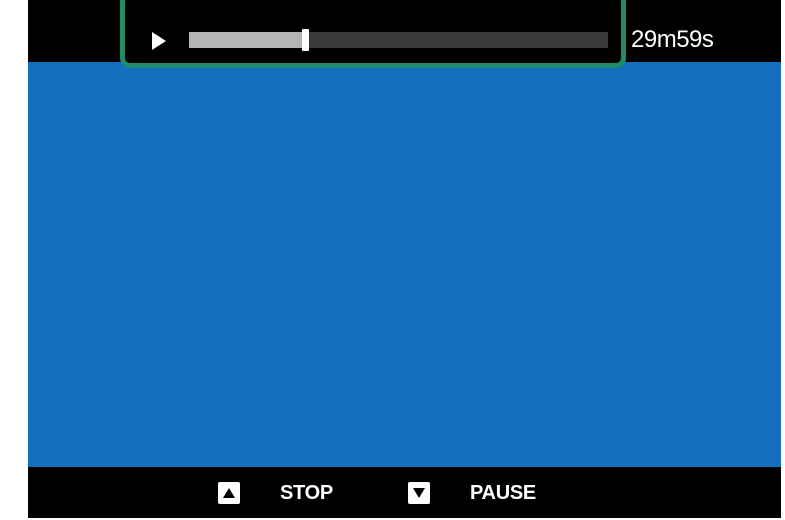 This screenshot has height=520, width=785. Describe the element at coordinates (404, 492) in the screenshot. I see `control-guide-bar: STOP PAUSE` at that location.